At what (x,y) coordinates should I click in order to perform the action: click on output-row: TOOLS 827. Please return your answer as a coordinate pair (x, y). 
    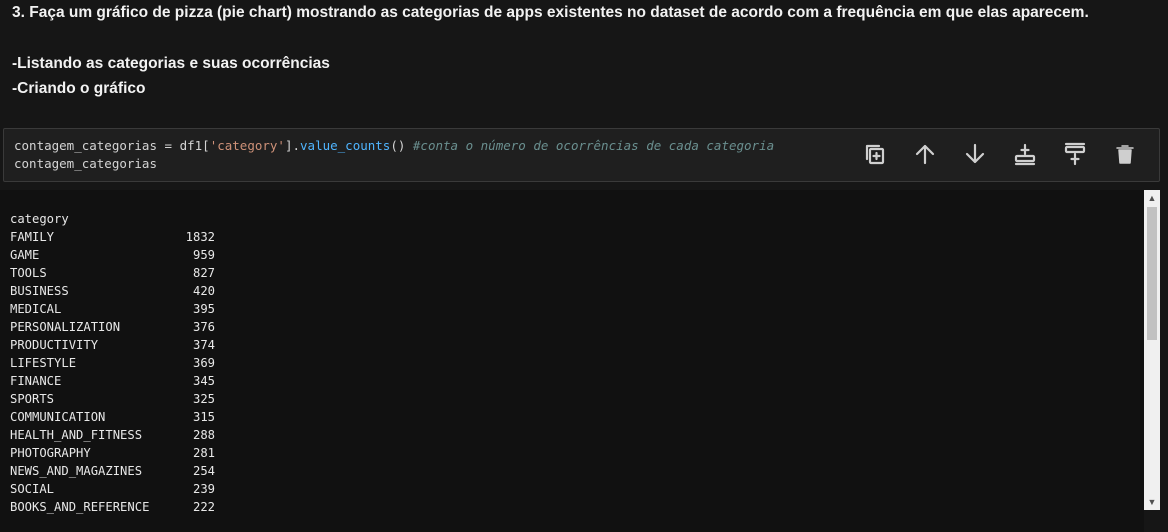
    Looking at the image, I should click on (112, 273).